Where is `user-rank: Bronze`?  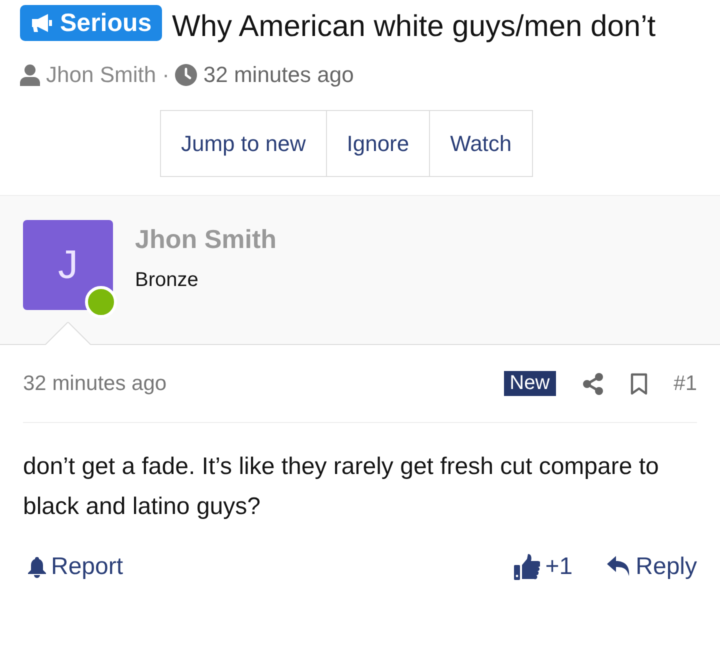
user-rank: Bronze is located at coordinates (167, 280).